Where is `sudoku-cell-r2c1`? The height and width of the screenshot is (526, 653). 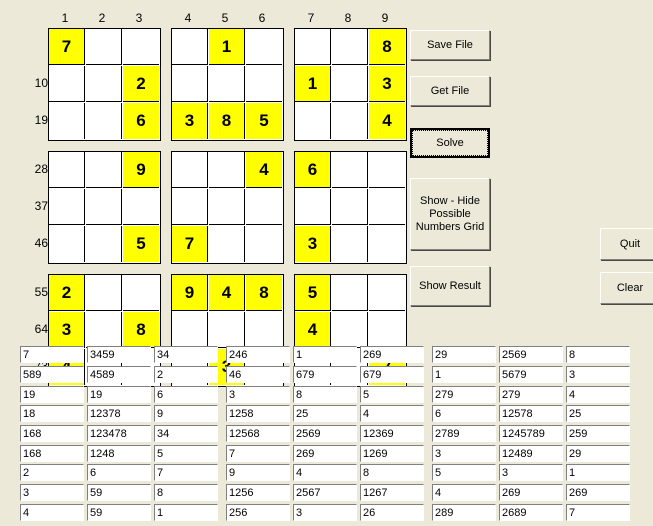
sudoku-cell-r2c1 is located at coordinates (67, 84).